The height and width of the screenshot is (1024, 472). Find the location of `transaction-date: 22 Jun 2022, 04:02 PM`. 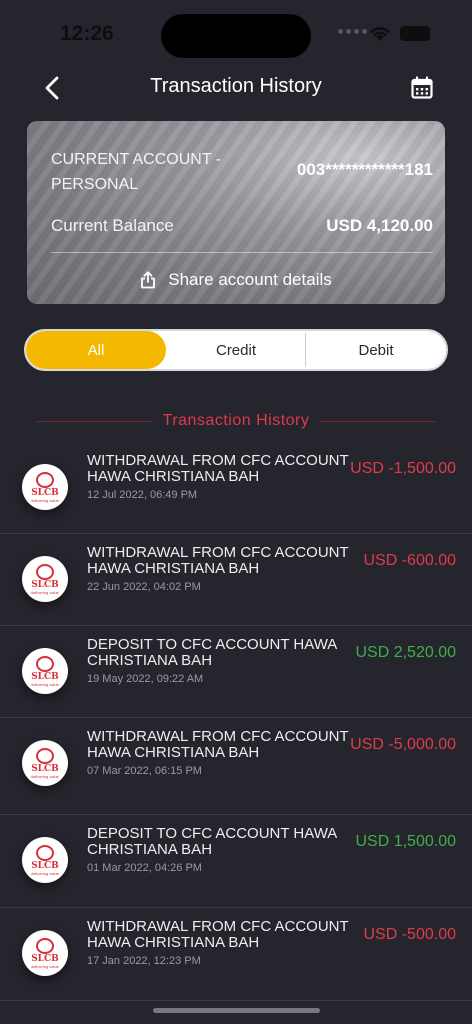

transaction-date: 22 Jun 2022, 04:02 PM is located at coordinates (144, 587).